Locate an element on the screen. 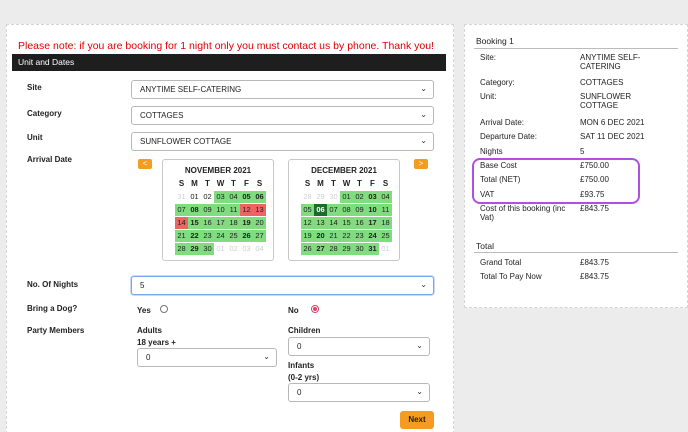 This screenshot has height=432, width=688. prev-month-button: < is located at coordinates (145, 164).